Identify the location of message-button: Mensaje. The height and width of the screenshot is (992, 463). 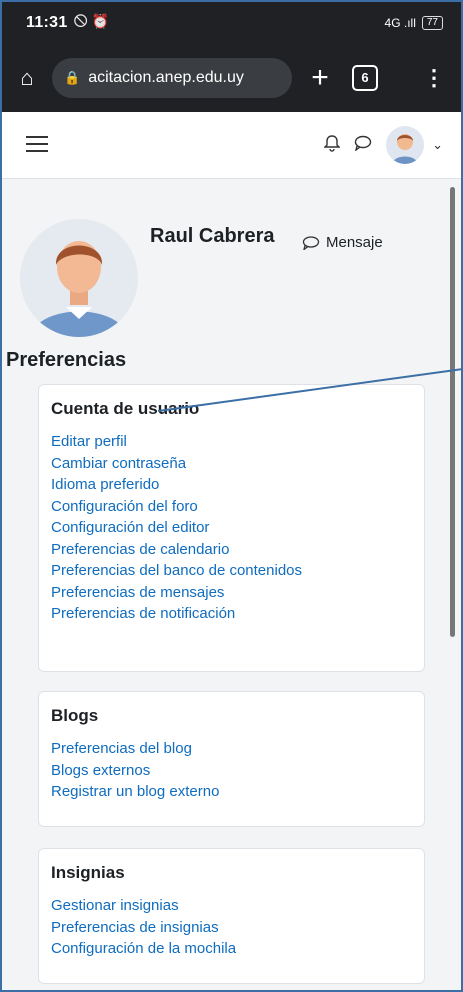
(342, 242).